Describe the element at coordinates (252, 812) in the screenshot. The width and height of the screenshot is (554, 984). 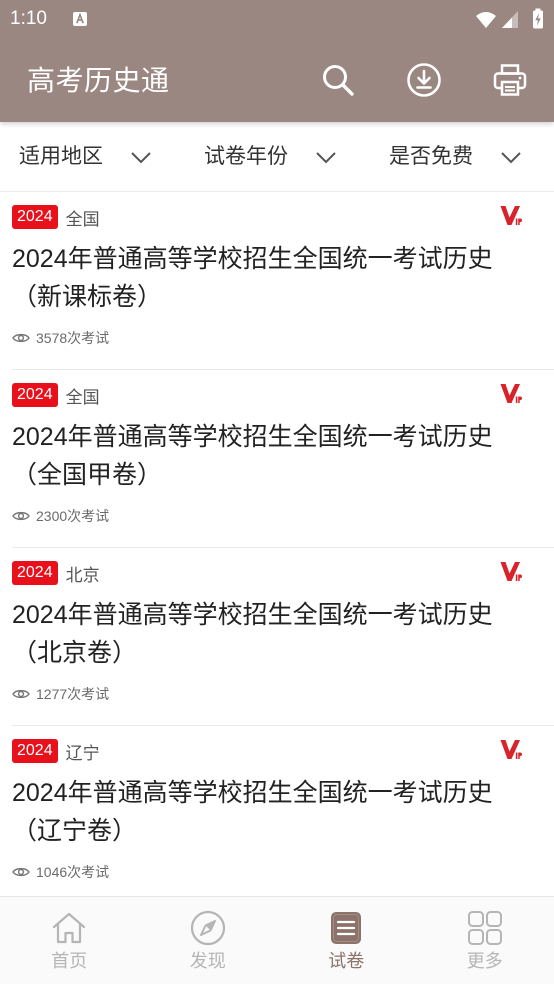
I see `paper-title: 2024年普通高等学校招生全国统一考试历史（辽宁卷）` at that location.